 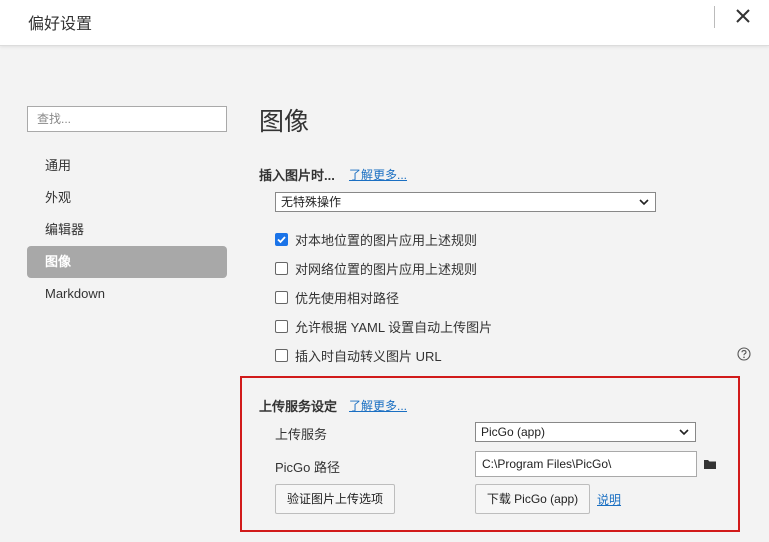 I want to click on sidebar-item-image: 图像, so click(x=127, y=262).